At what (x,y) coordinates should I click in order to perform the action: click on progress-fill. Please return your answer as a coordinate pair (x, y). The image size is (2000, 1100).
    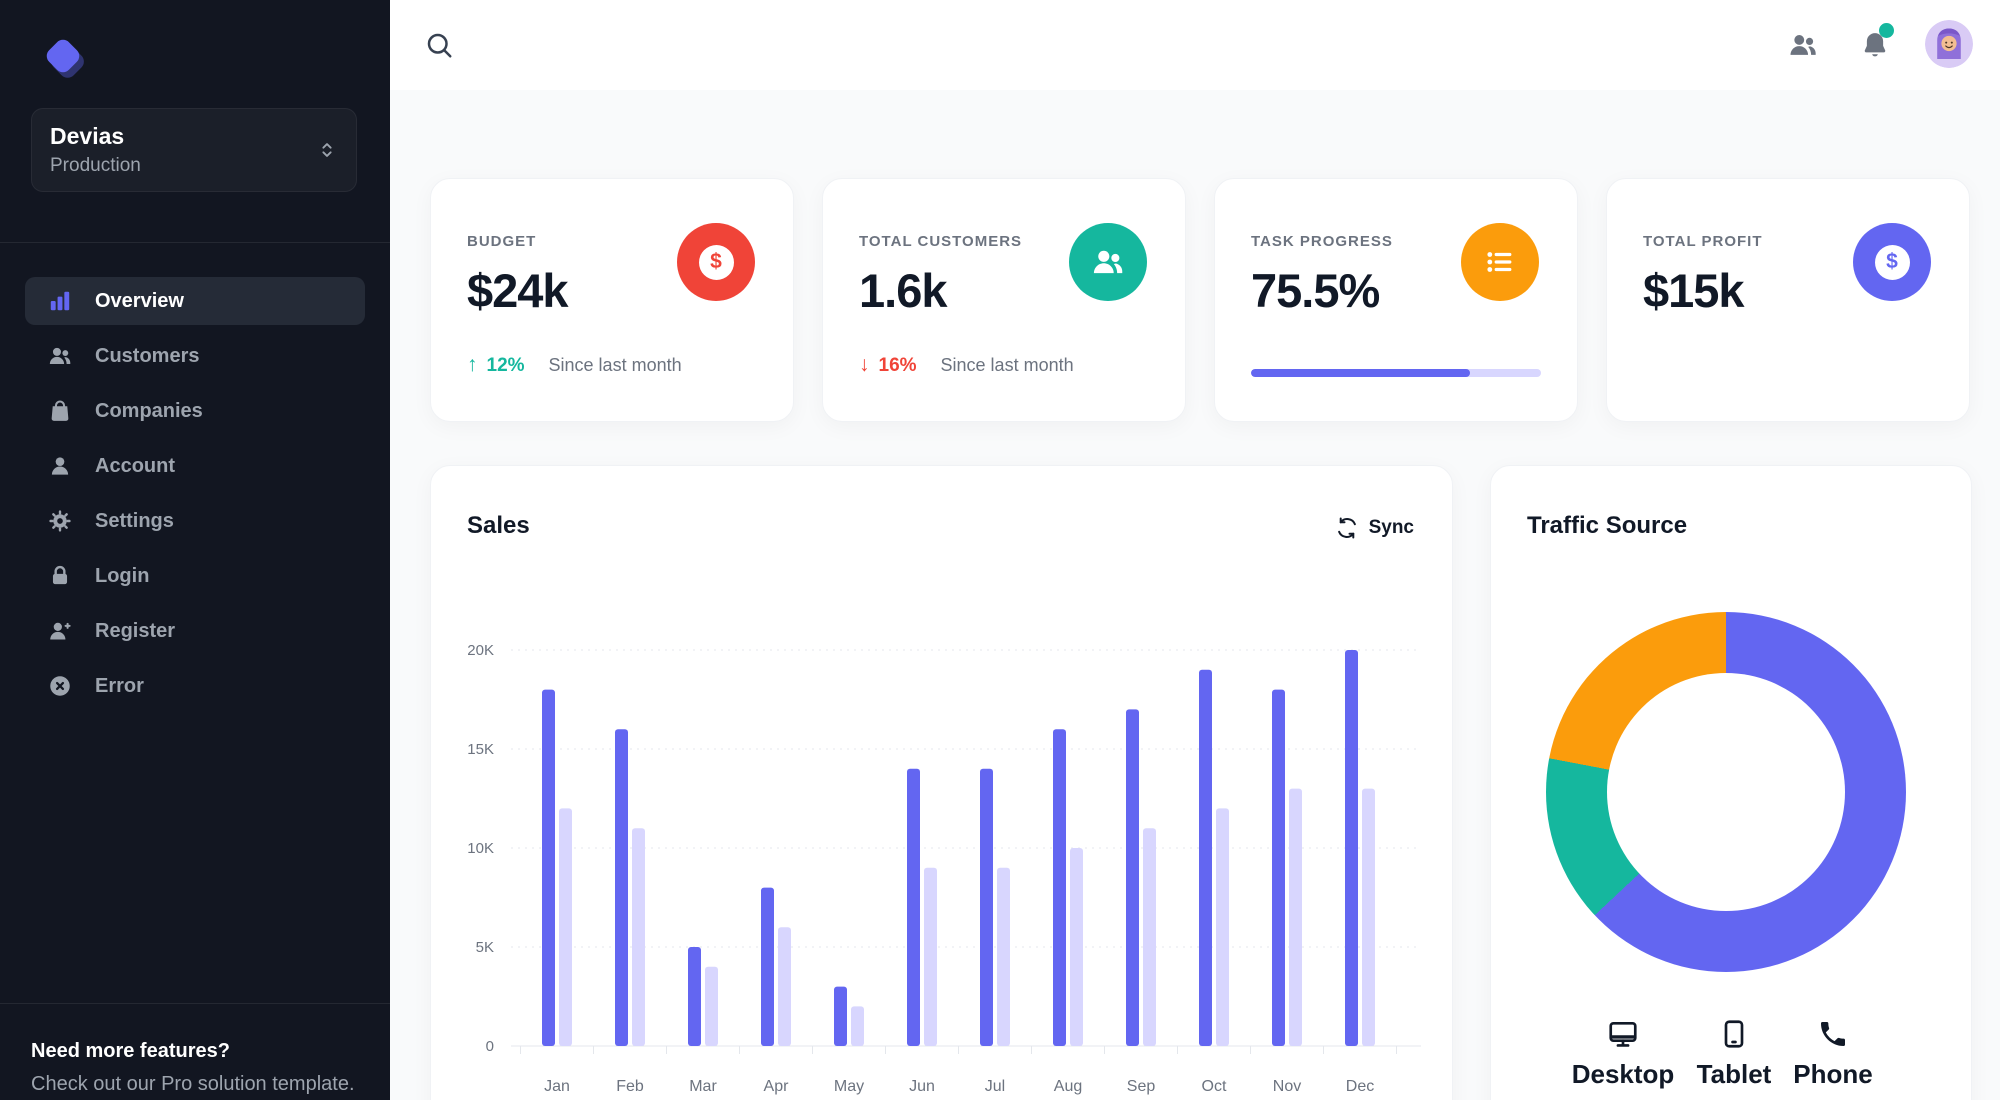
    Looking at the image, I should click on (1360, 373).